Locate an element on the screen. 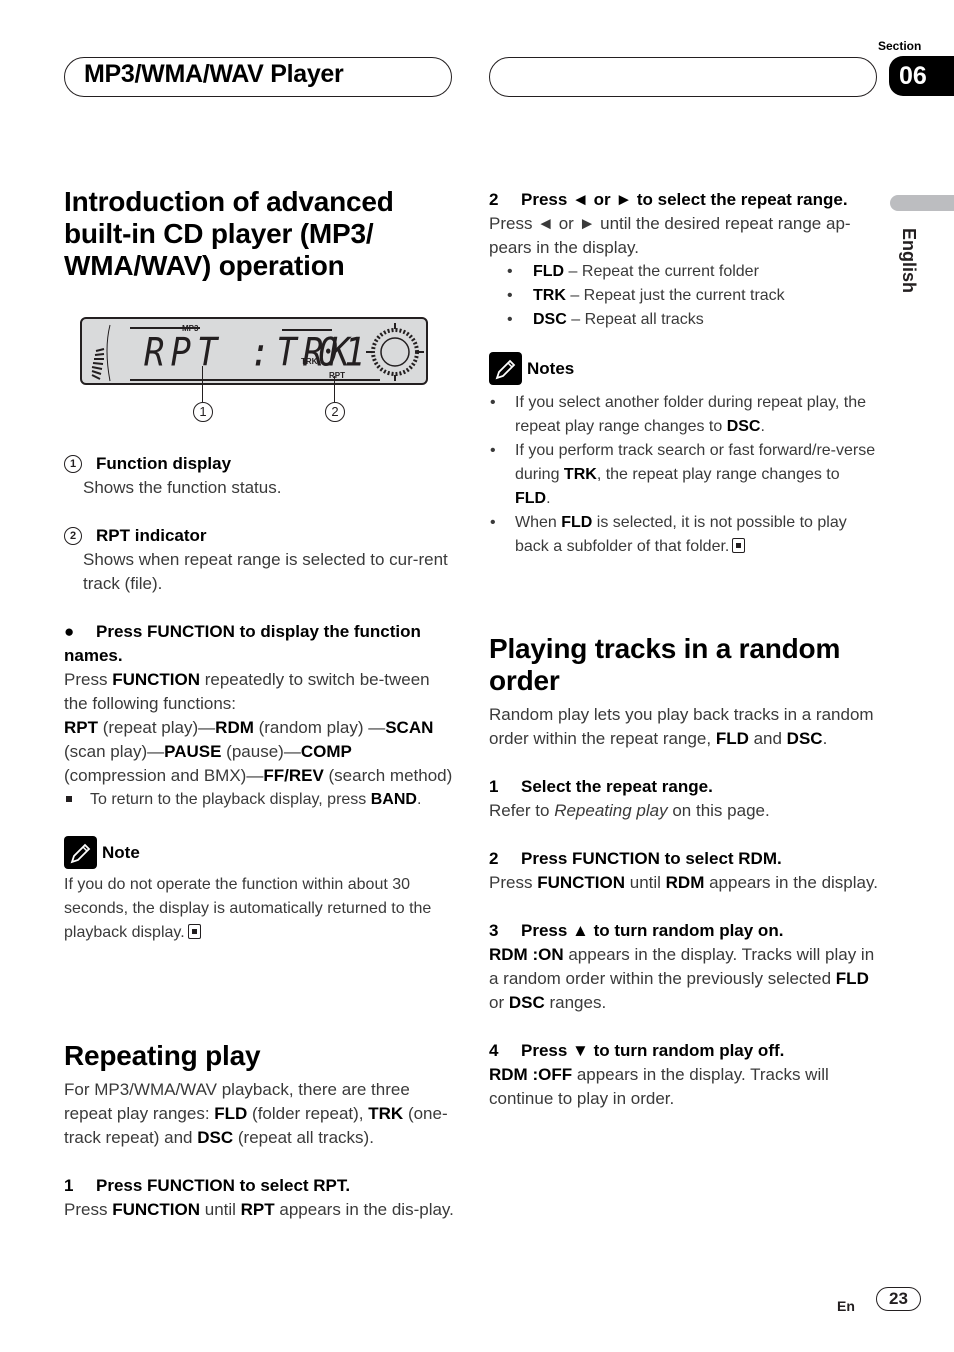  legend-item-1-desc: Shows the function status. is located at coordinates (182, 487).